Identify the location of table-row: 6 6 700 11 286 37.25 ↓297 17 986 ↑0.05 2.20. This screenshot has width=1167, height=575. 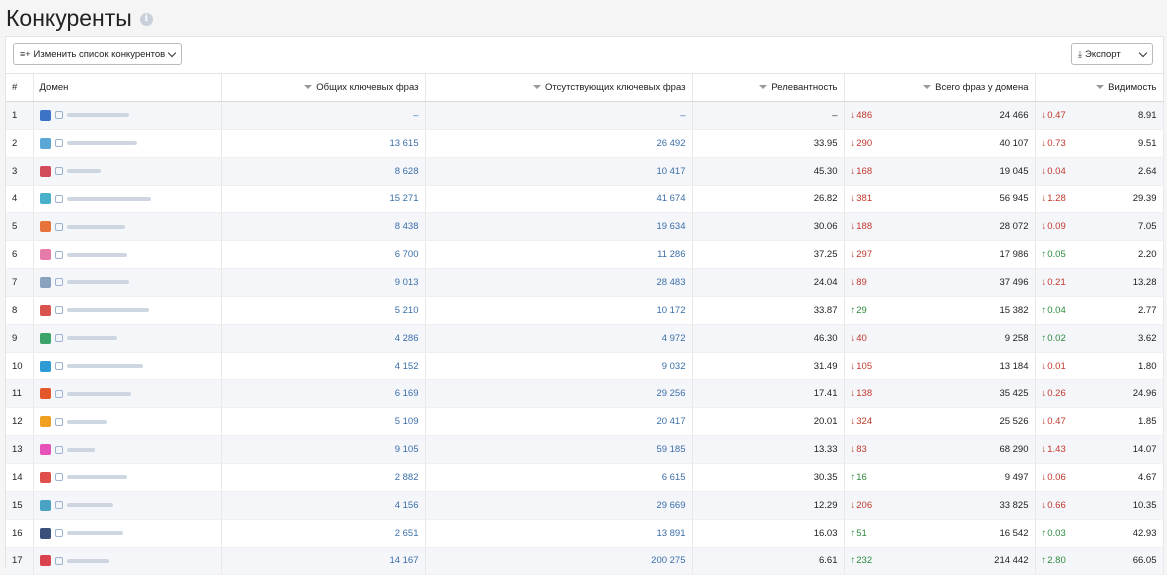
(585, 255).